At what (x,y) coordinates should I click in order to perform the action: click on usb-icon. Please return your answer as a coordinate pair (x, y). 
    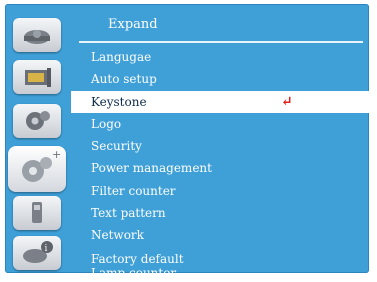
    Looking at the image, I should click on (37, 213).